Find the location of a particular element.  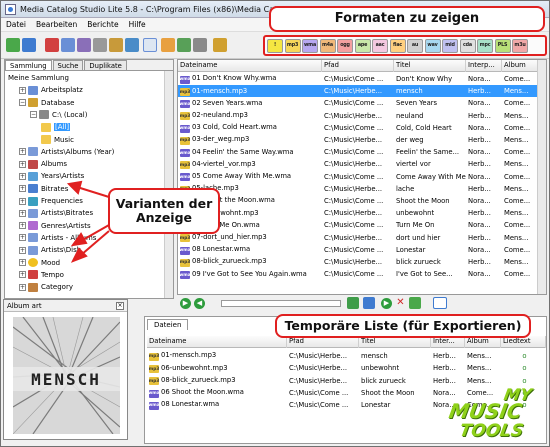

export-icon is located at coordinates (415, 303).